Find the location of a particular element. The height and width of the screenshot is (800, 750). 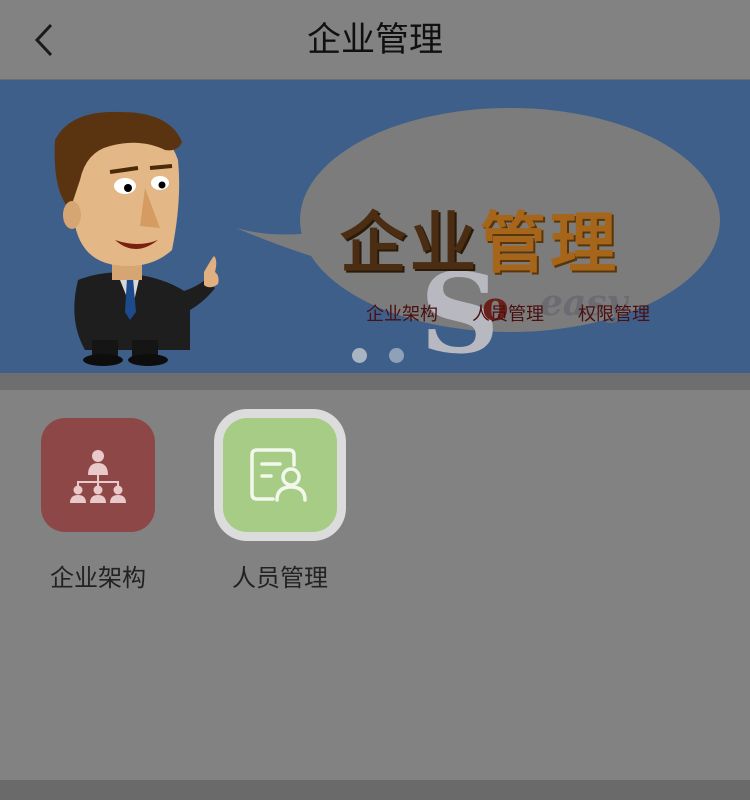

carousel-indicator is located at coordinates (378, 355).